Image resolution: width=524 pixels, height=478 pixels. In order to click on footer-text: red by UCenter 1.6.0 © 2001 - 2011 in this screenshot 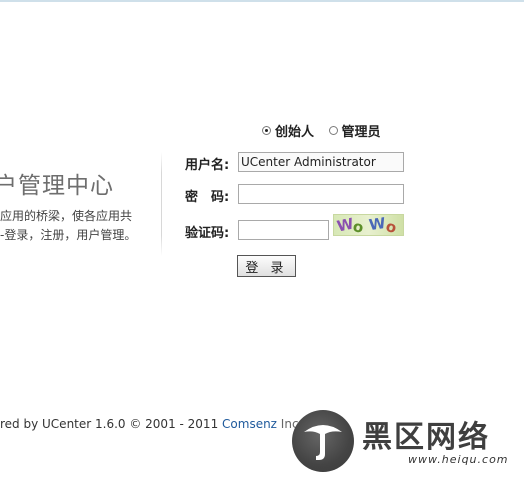, I will do `click(111, 424)`.